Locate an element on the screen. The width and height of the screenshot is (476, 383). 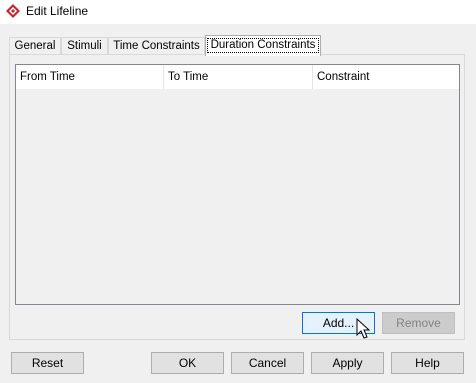
window-title: Edit Lifeline is located at coordinates (57, 11).